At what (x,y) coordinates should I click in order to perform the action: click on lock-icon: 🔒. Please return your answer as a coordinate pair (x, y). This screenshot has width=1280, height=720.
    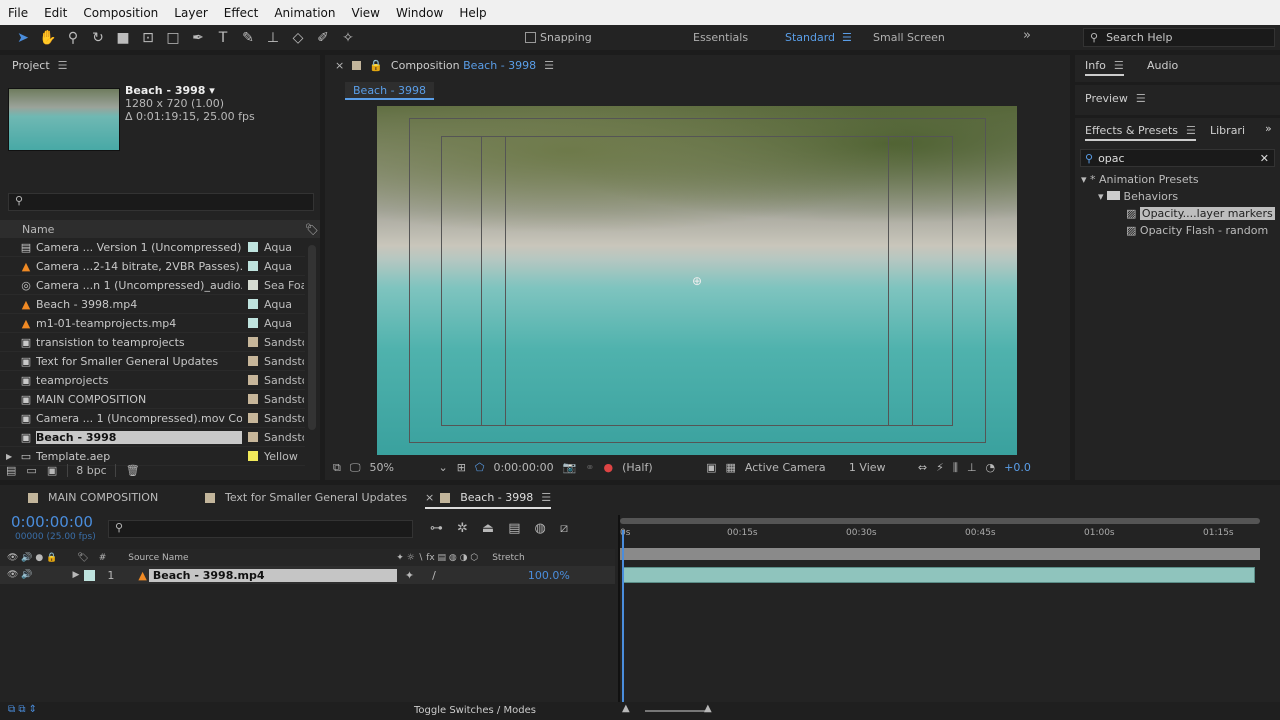
    Looking at the image, I should click on (376, 65).